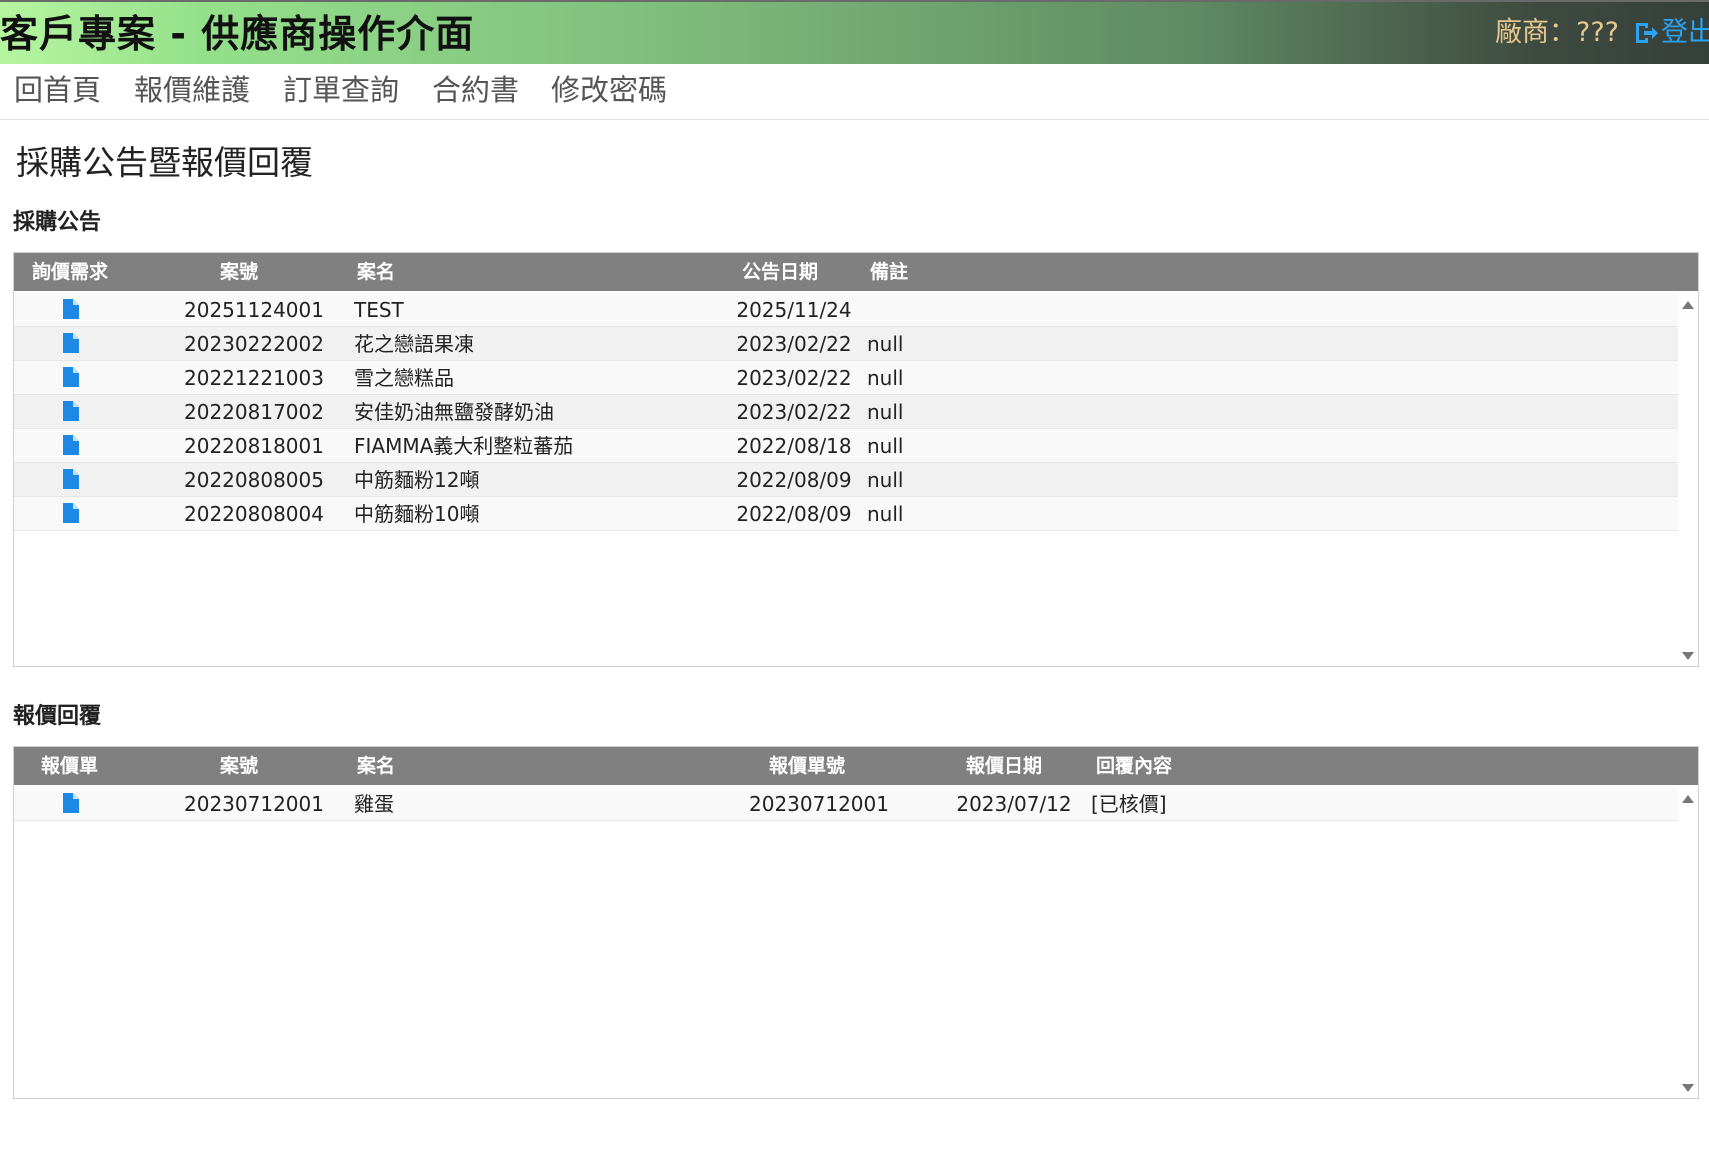  I want to click on col-quote-no: 報價單號, so click(807, 766).